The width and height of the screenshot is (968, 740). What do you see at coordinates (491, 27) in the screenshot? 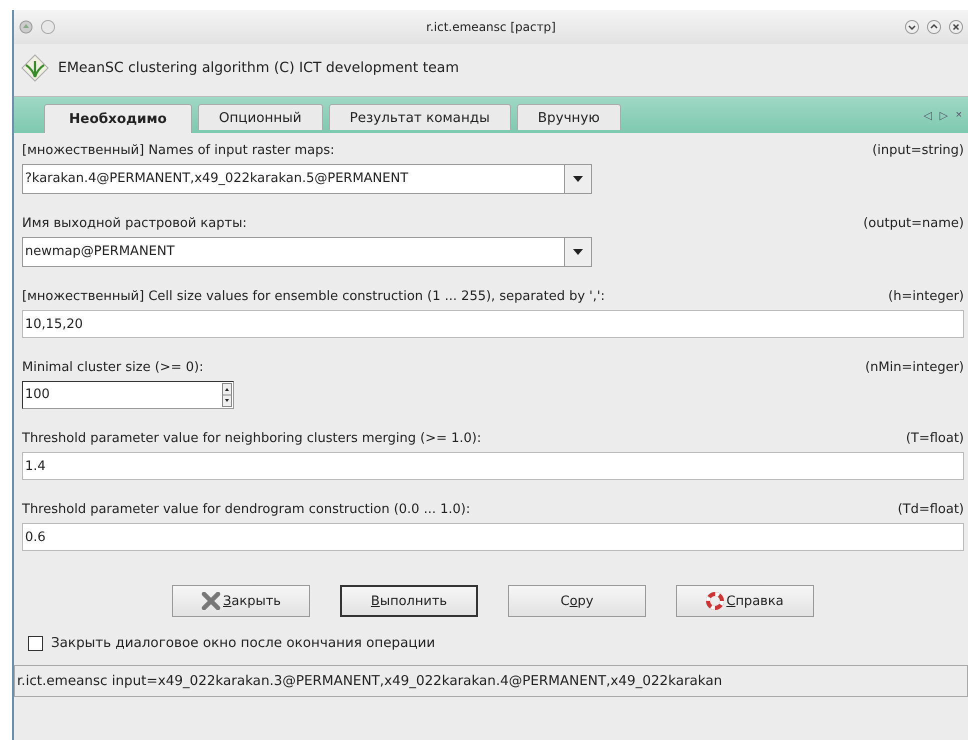
I see `window-title: r.ict.emeansc [растр]` at bounding box center [491, 27].